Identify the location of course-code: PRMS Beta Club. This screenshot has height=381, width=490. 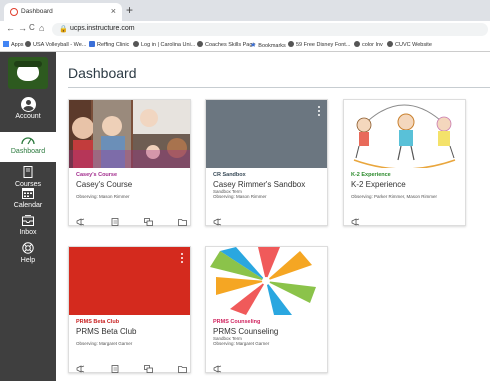
(132, 322).